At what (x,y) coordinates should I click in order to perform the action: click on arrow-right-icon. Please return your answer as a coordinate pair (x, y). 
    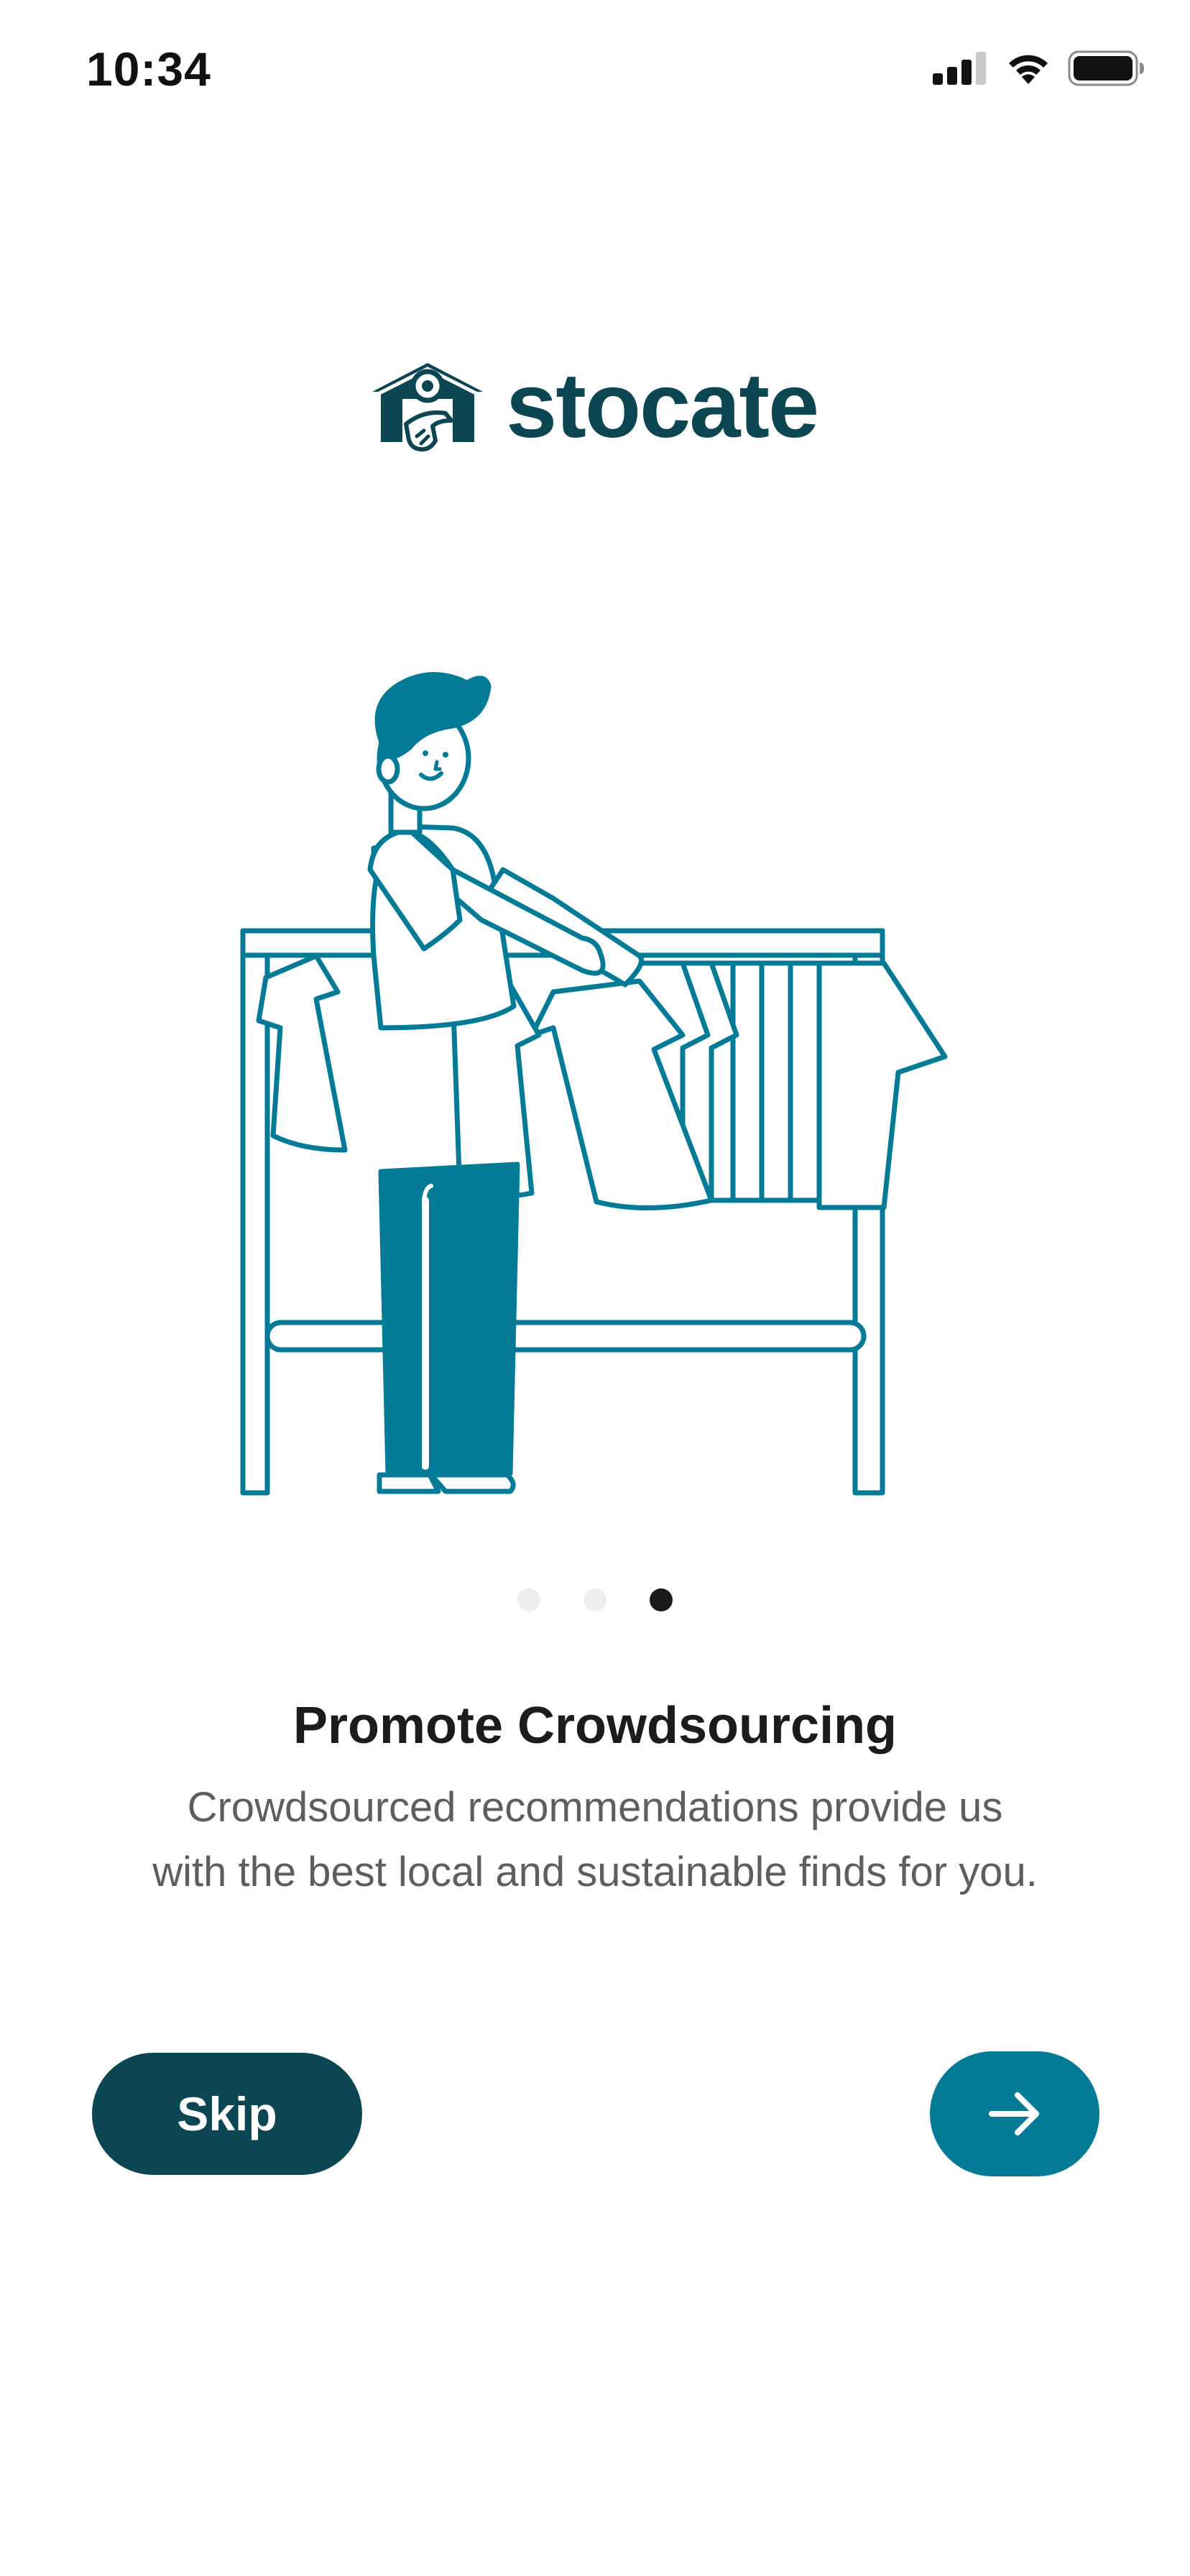
    Looking at the image, I should click on (1014, 2113).